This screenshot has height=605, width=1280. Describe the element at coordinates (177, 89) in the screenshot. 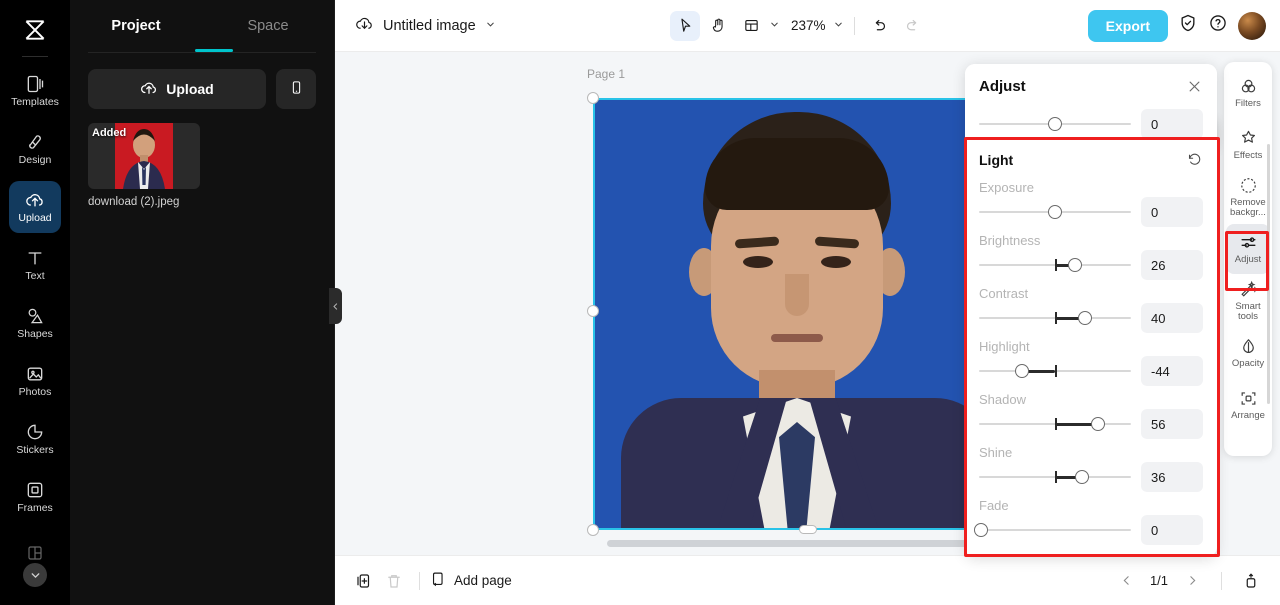

I see `upload-button: Upload` at that location.